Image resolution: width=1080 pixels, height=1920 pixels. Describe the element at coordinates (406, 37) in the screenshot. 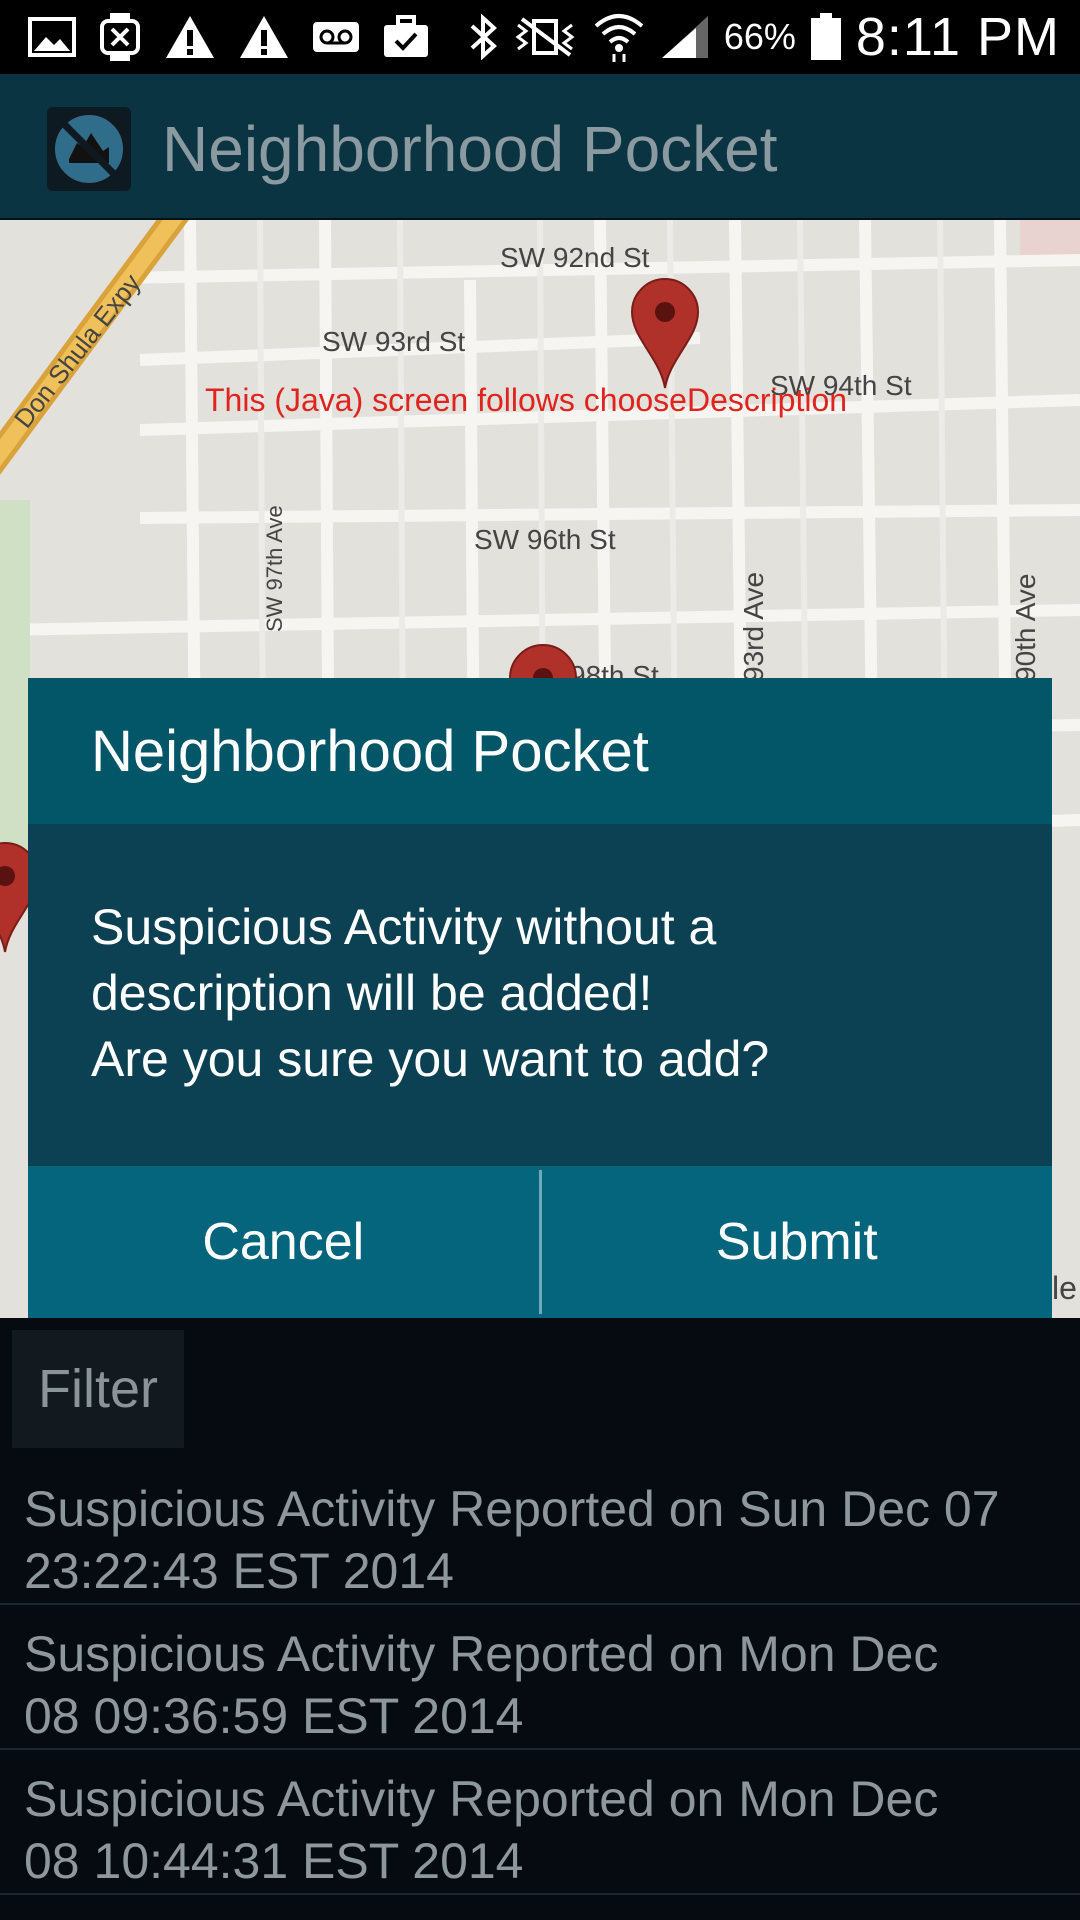

I see `briefcase-icon` at that location.